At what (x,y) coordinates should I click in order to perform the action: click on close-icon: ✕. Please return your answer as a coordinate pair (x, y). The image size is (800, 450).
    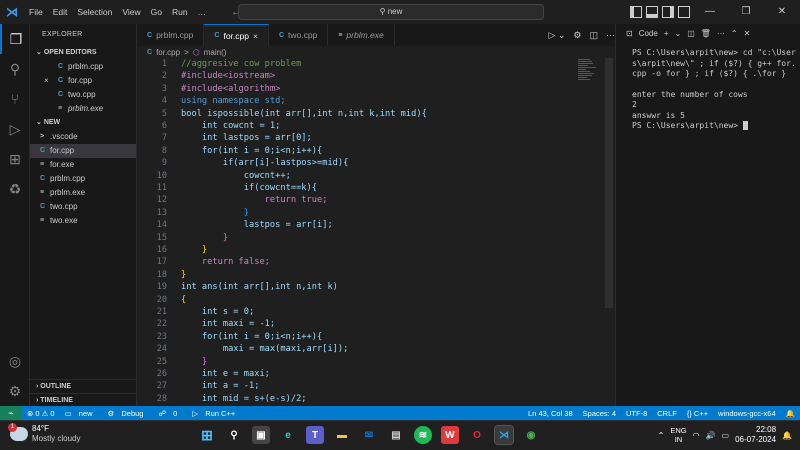
    Looking at the image, I should click on (747, 33).